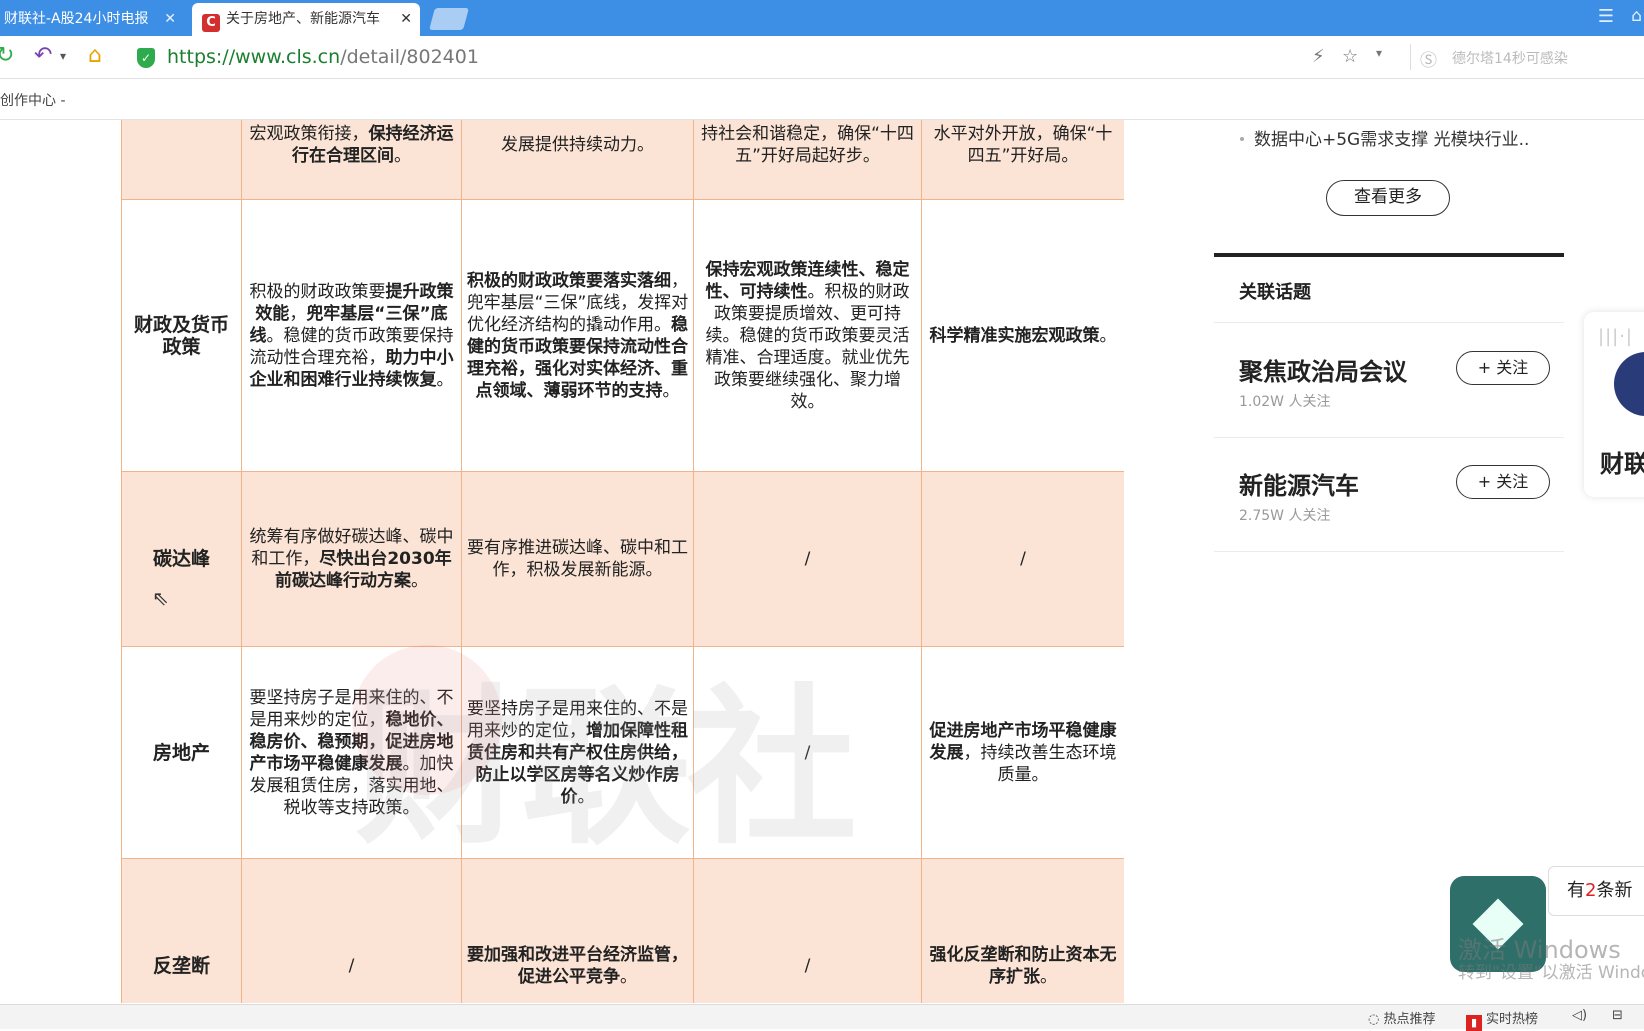 The image size is (1644, 1031). Describe the element at coordinates (1576, 890) in the screenshot. I see `notice-prefix: 有` at that location.